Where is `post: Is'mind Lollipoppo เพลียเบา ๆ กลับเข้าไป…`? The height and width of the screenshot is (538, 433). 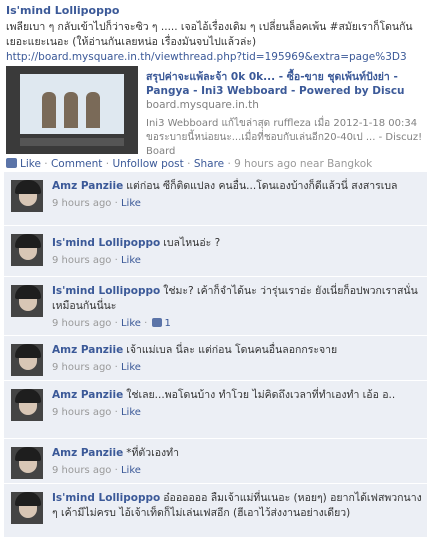 post: Is'mind Lollipoppo เพลียเบา ๆ กลับเข้าไป… is located at coordinates (218, 32).